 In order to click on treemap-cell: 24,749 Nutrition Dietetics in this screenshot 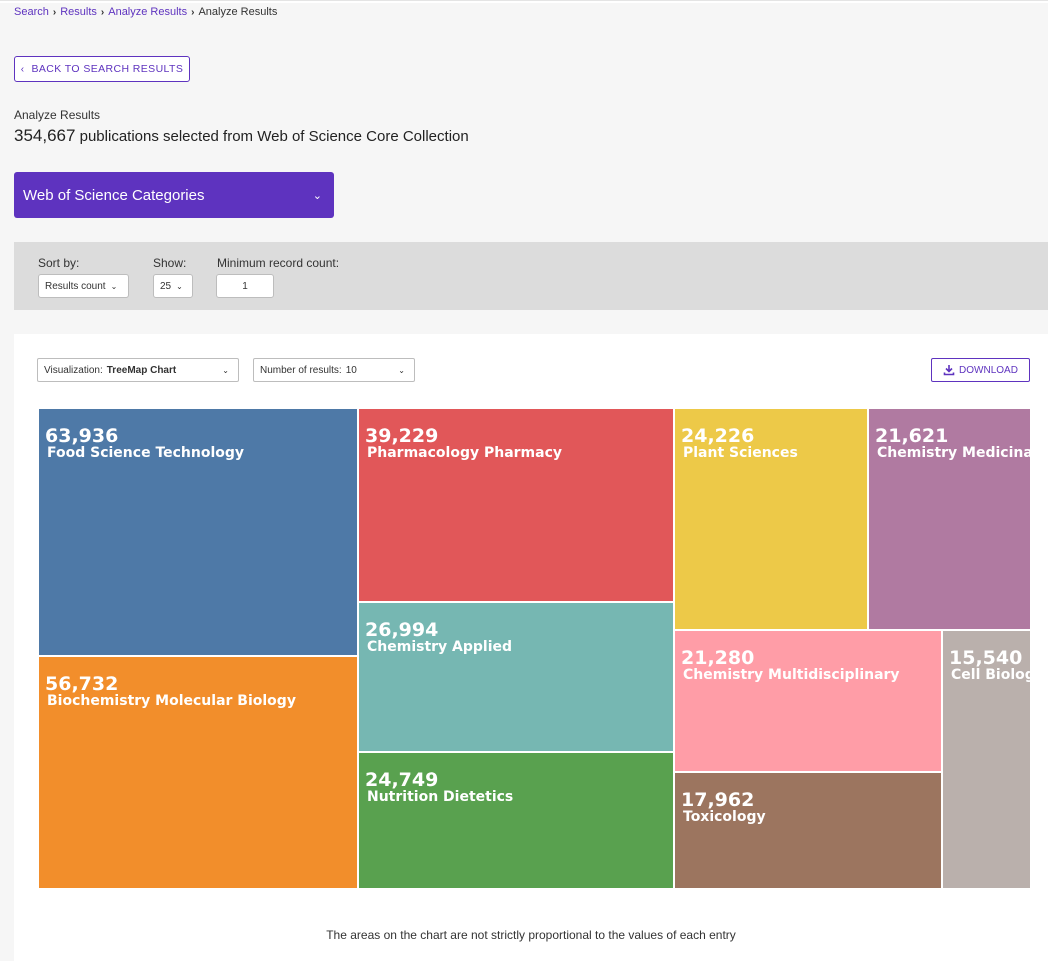, I will do `click(516, 820)`.